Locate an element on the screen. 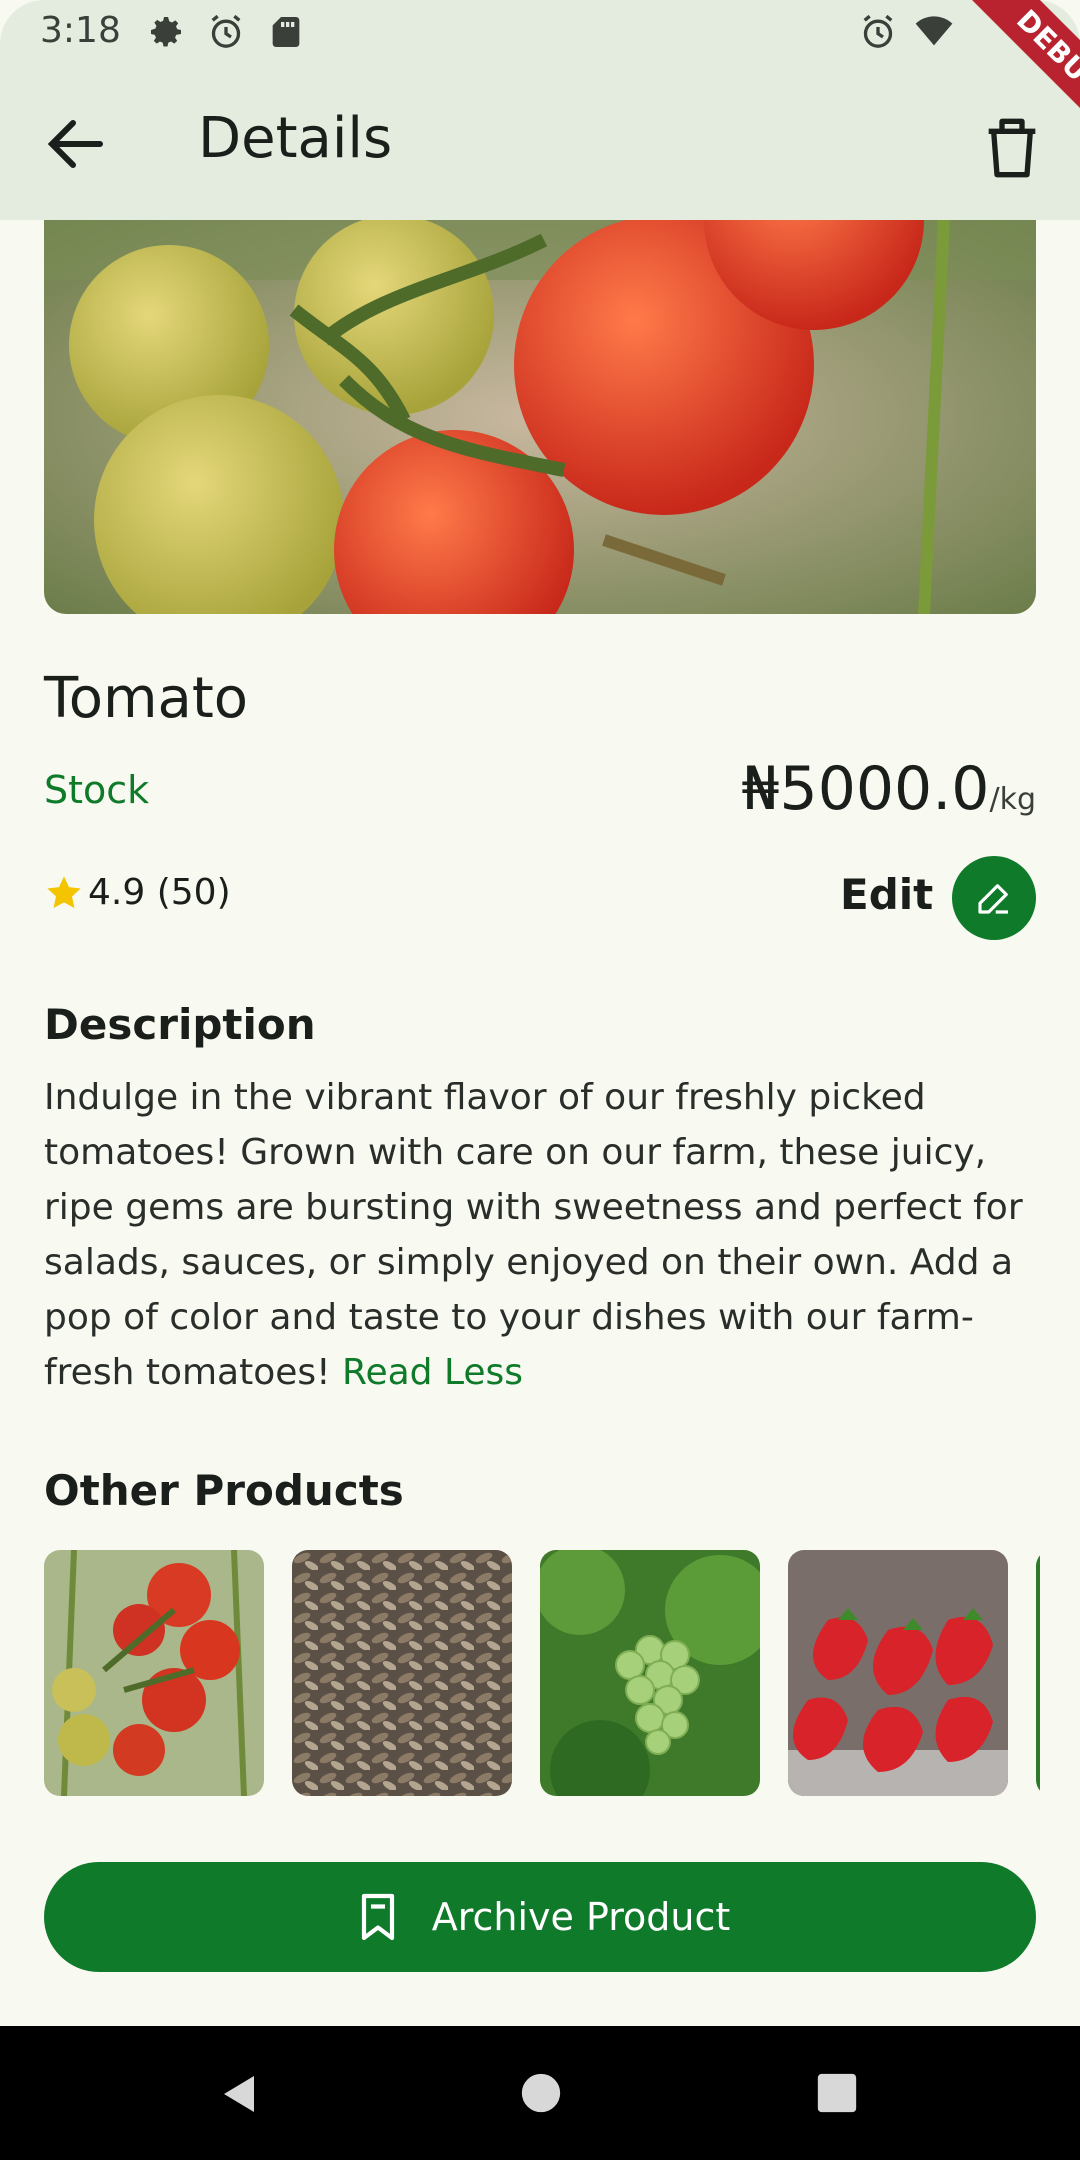 This screenshot has height=2160, width=1080. archive-product-button: Archive Product is located at coordinates (540, 1917).